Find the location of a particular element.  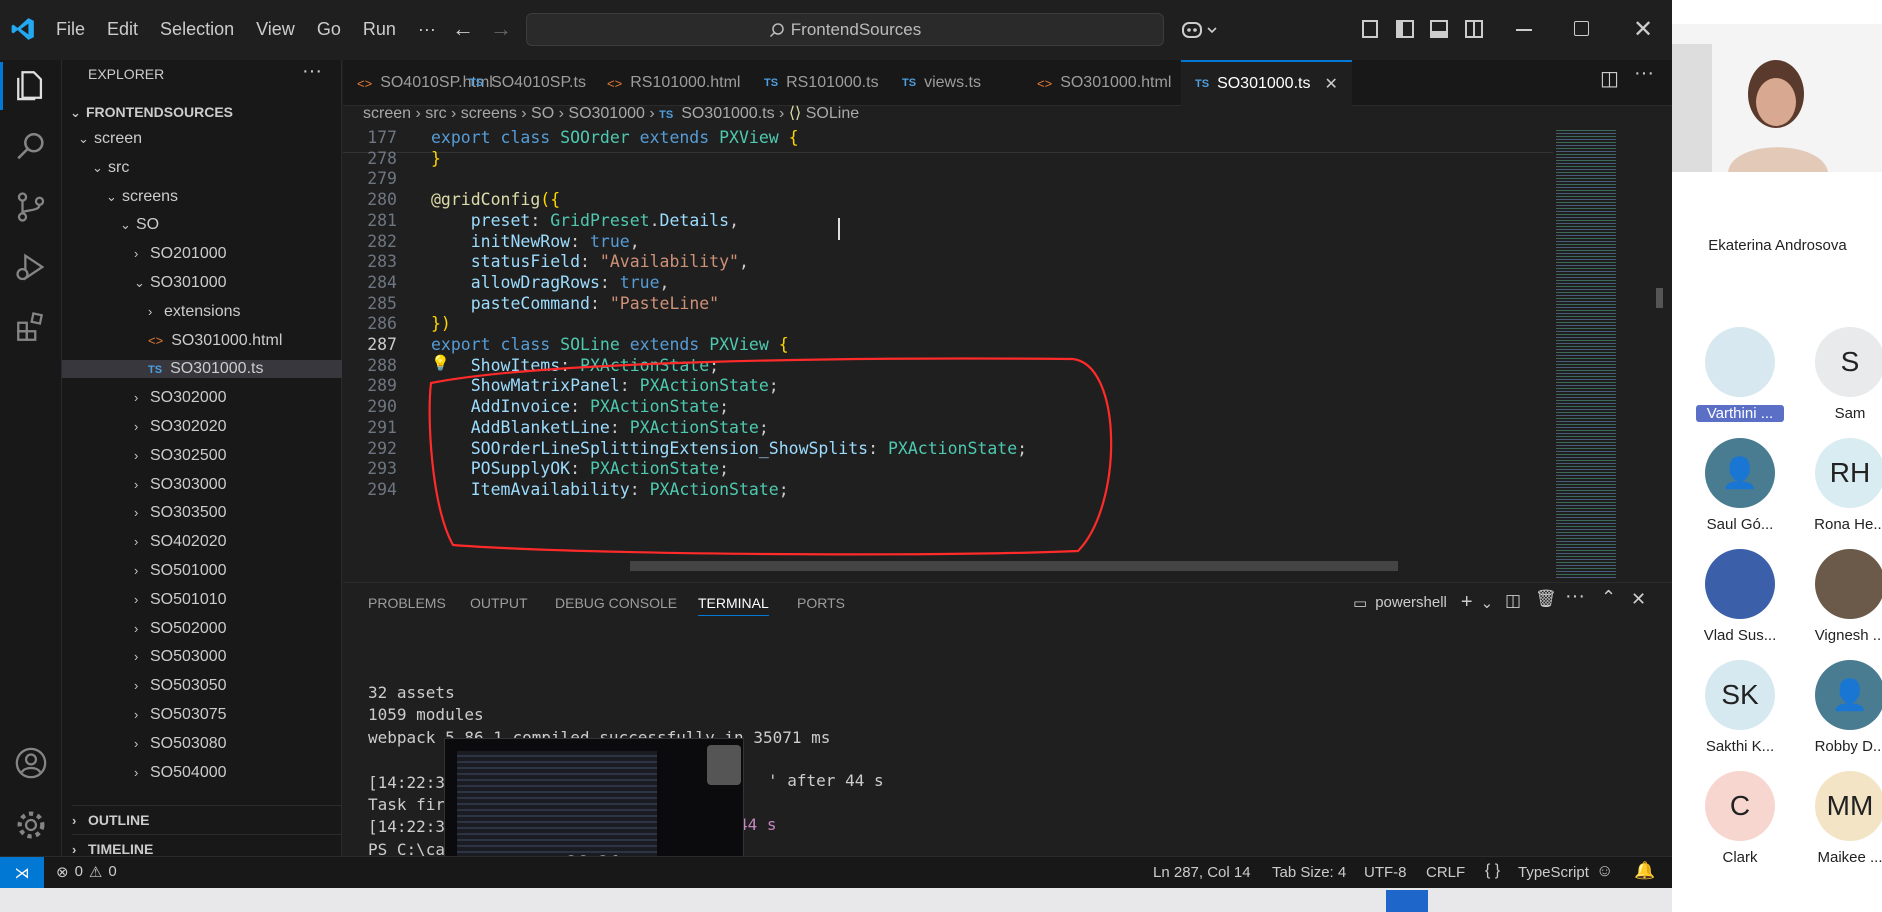

maximize-panel-icon: ⌃ is located at coordinates (1608, 597).